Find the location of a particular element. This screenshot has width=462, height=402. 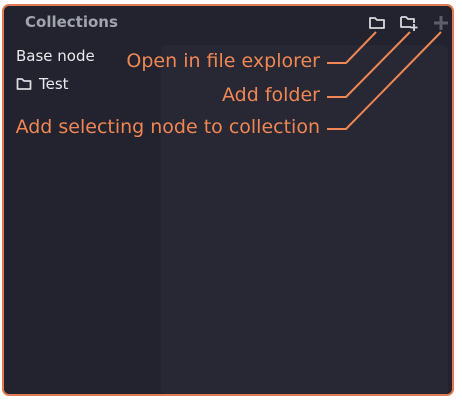

plus-icon is located at coordinates (441, 23).